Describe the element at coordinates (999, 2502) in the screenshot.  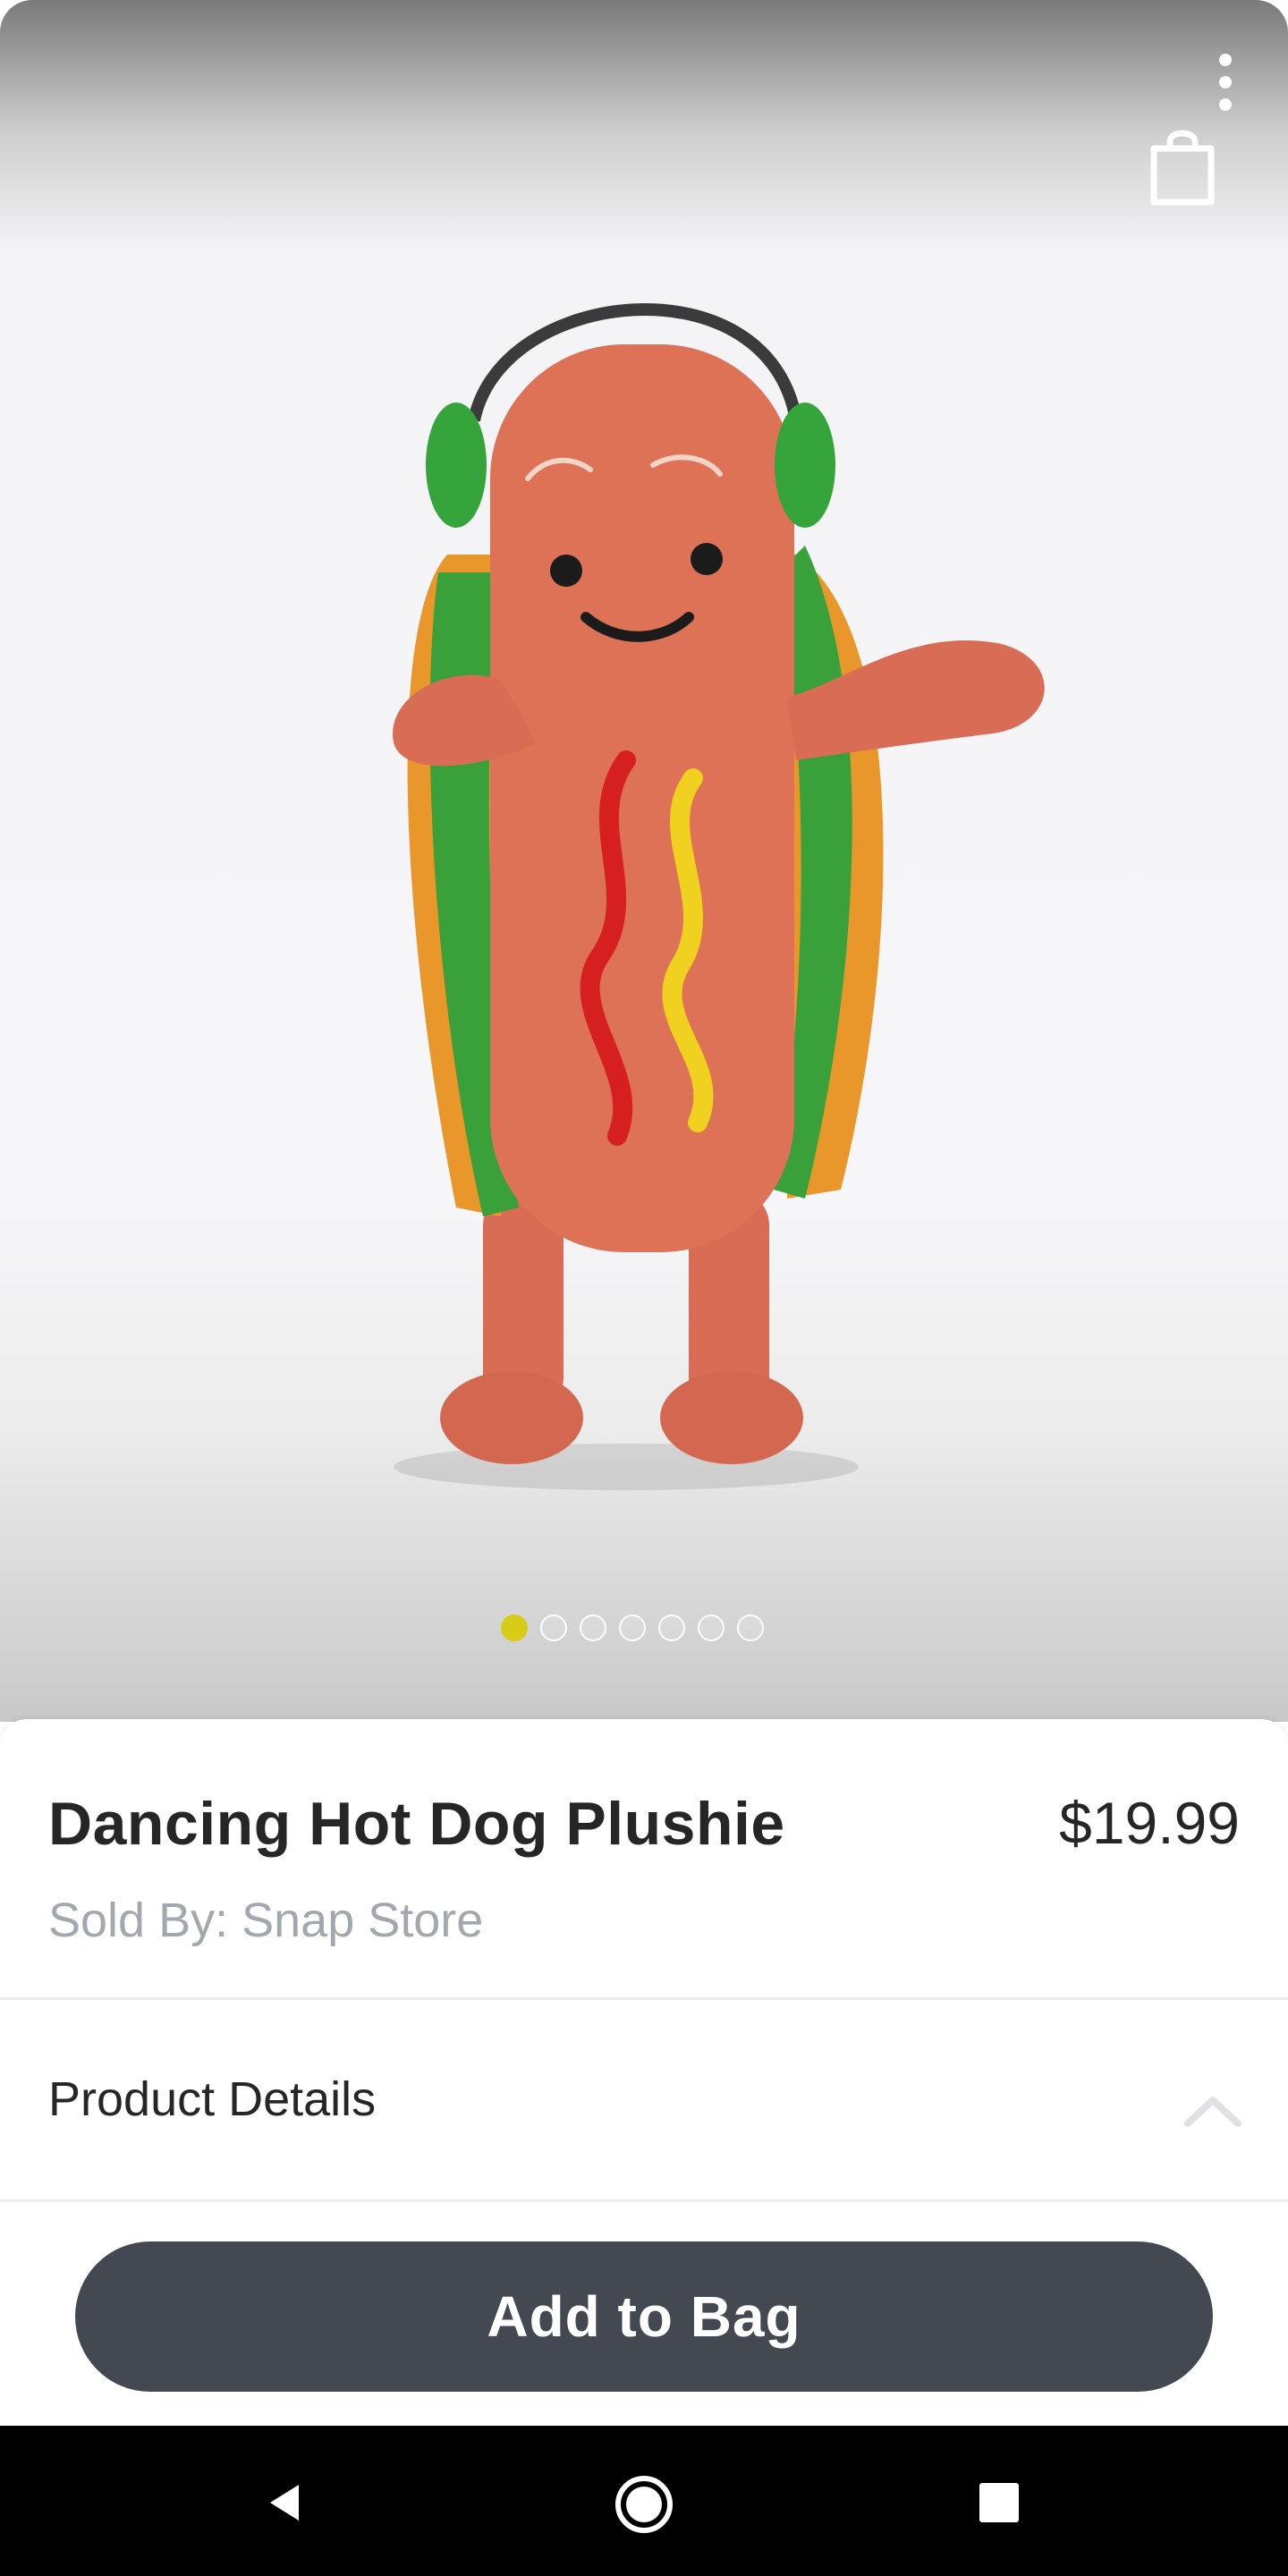
I see `recents-icon` at that location.